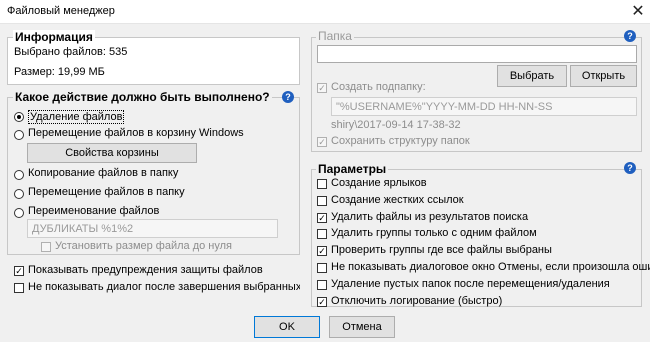 The image size is (650, 342). I want to click on param-label: Проверить группы где все файлы выбраны, so click(441, 250).